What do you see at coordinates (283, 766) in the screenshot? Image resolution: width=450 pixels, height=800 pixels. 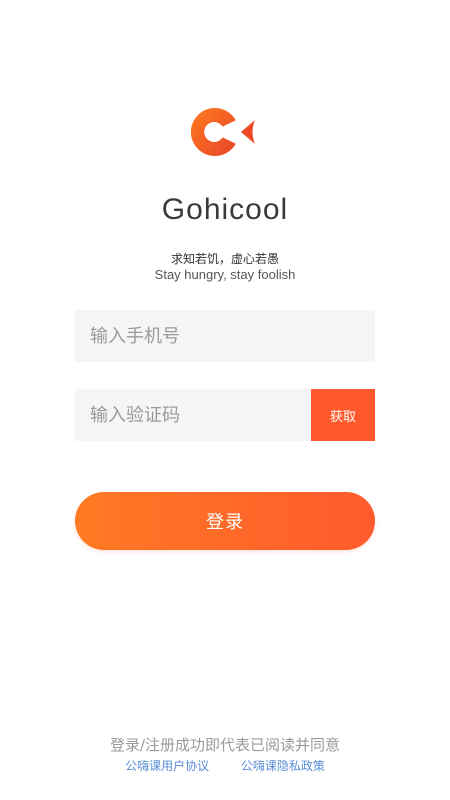 I see `privacy-policy-link: 公嗨课隐私政策` at bounding box center [283, 766].